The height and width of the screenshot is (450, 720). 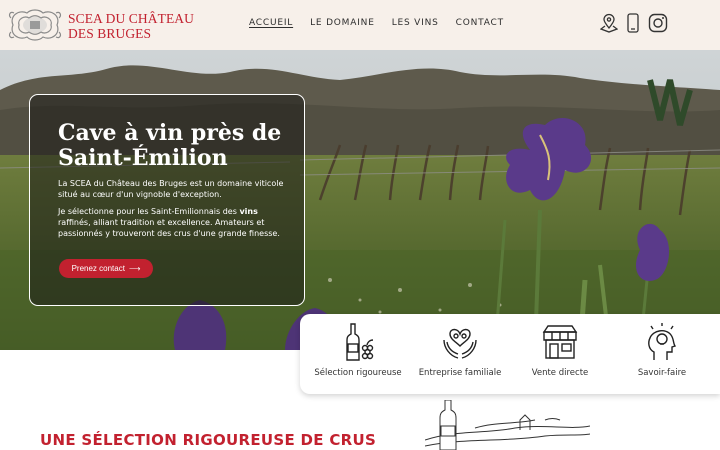 What do you see at coordinates (271, 23) in the screenshot?
I see `nav-accueil: ACCUEIL` at bounding box center [271, 23].